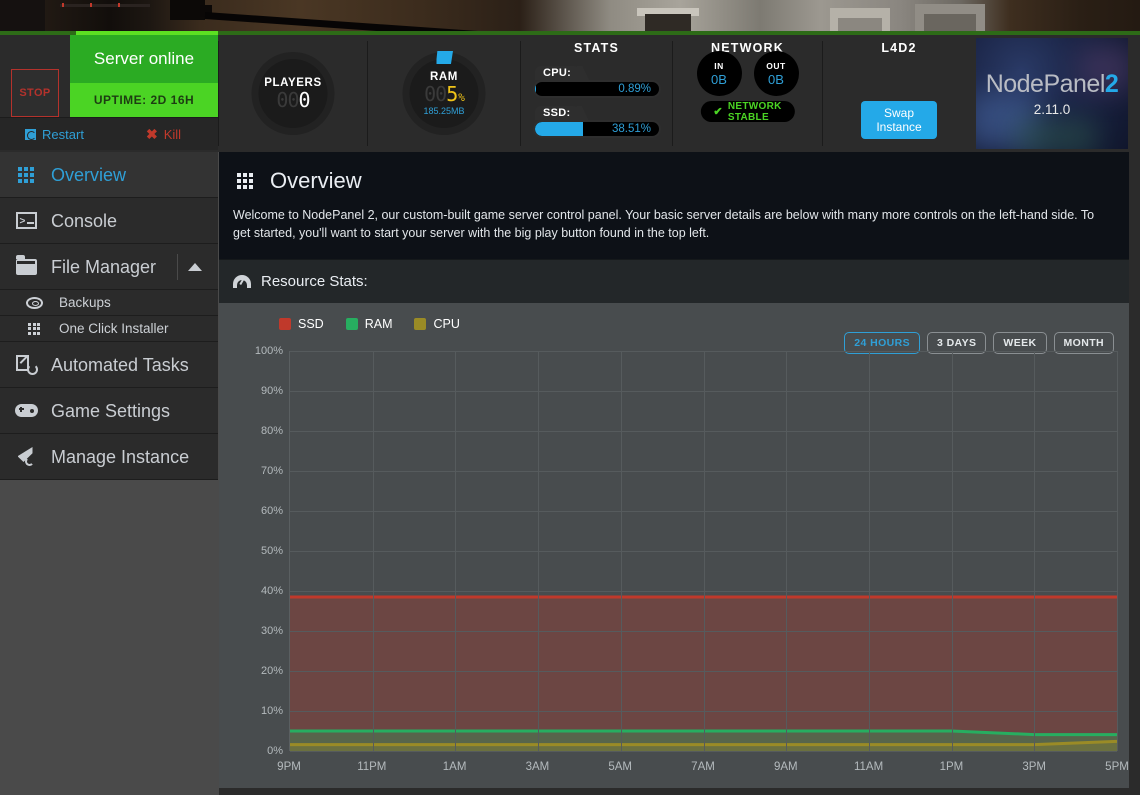  I want to click on folder-icon, so click(26, 264).